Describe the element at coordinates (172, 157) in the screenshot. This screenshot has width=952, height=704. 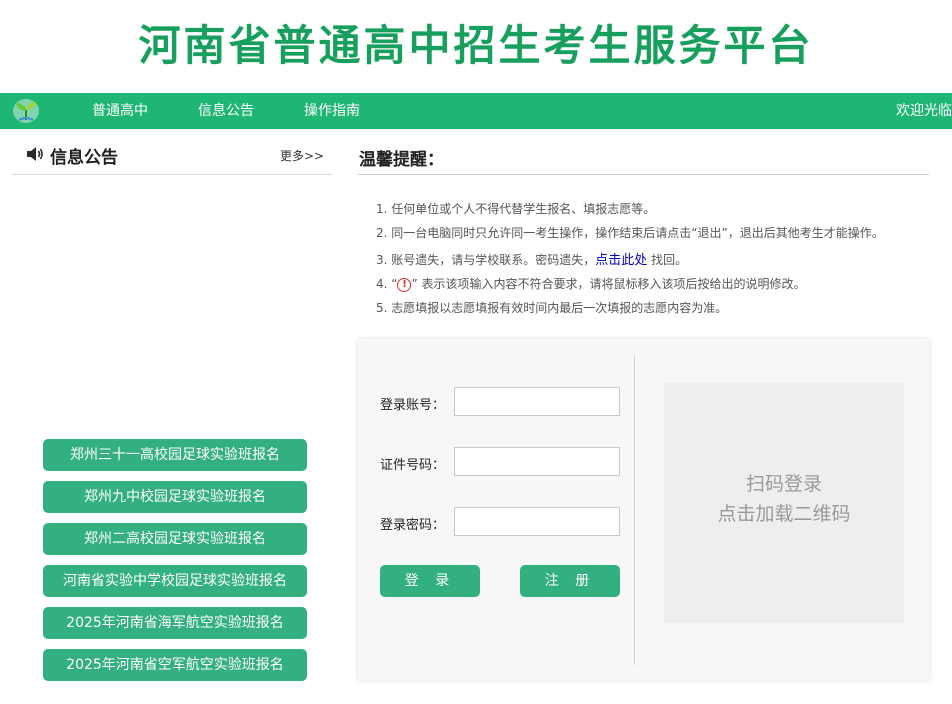
I see `notice-header: 信息公告 更多>>` at that location.